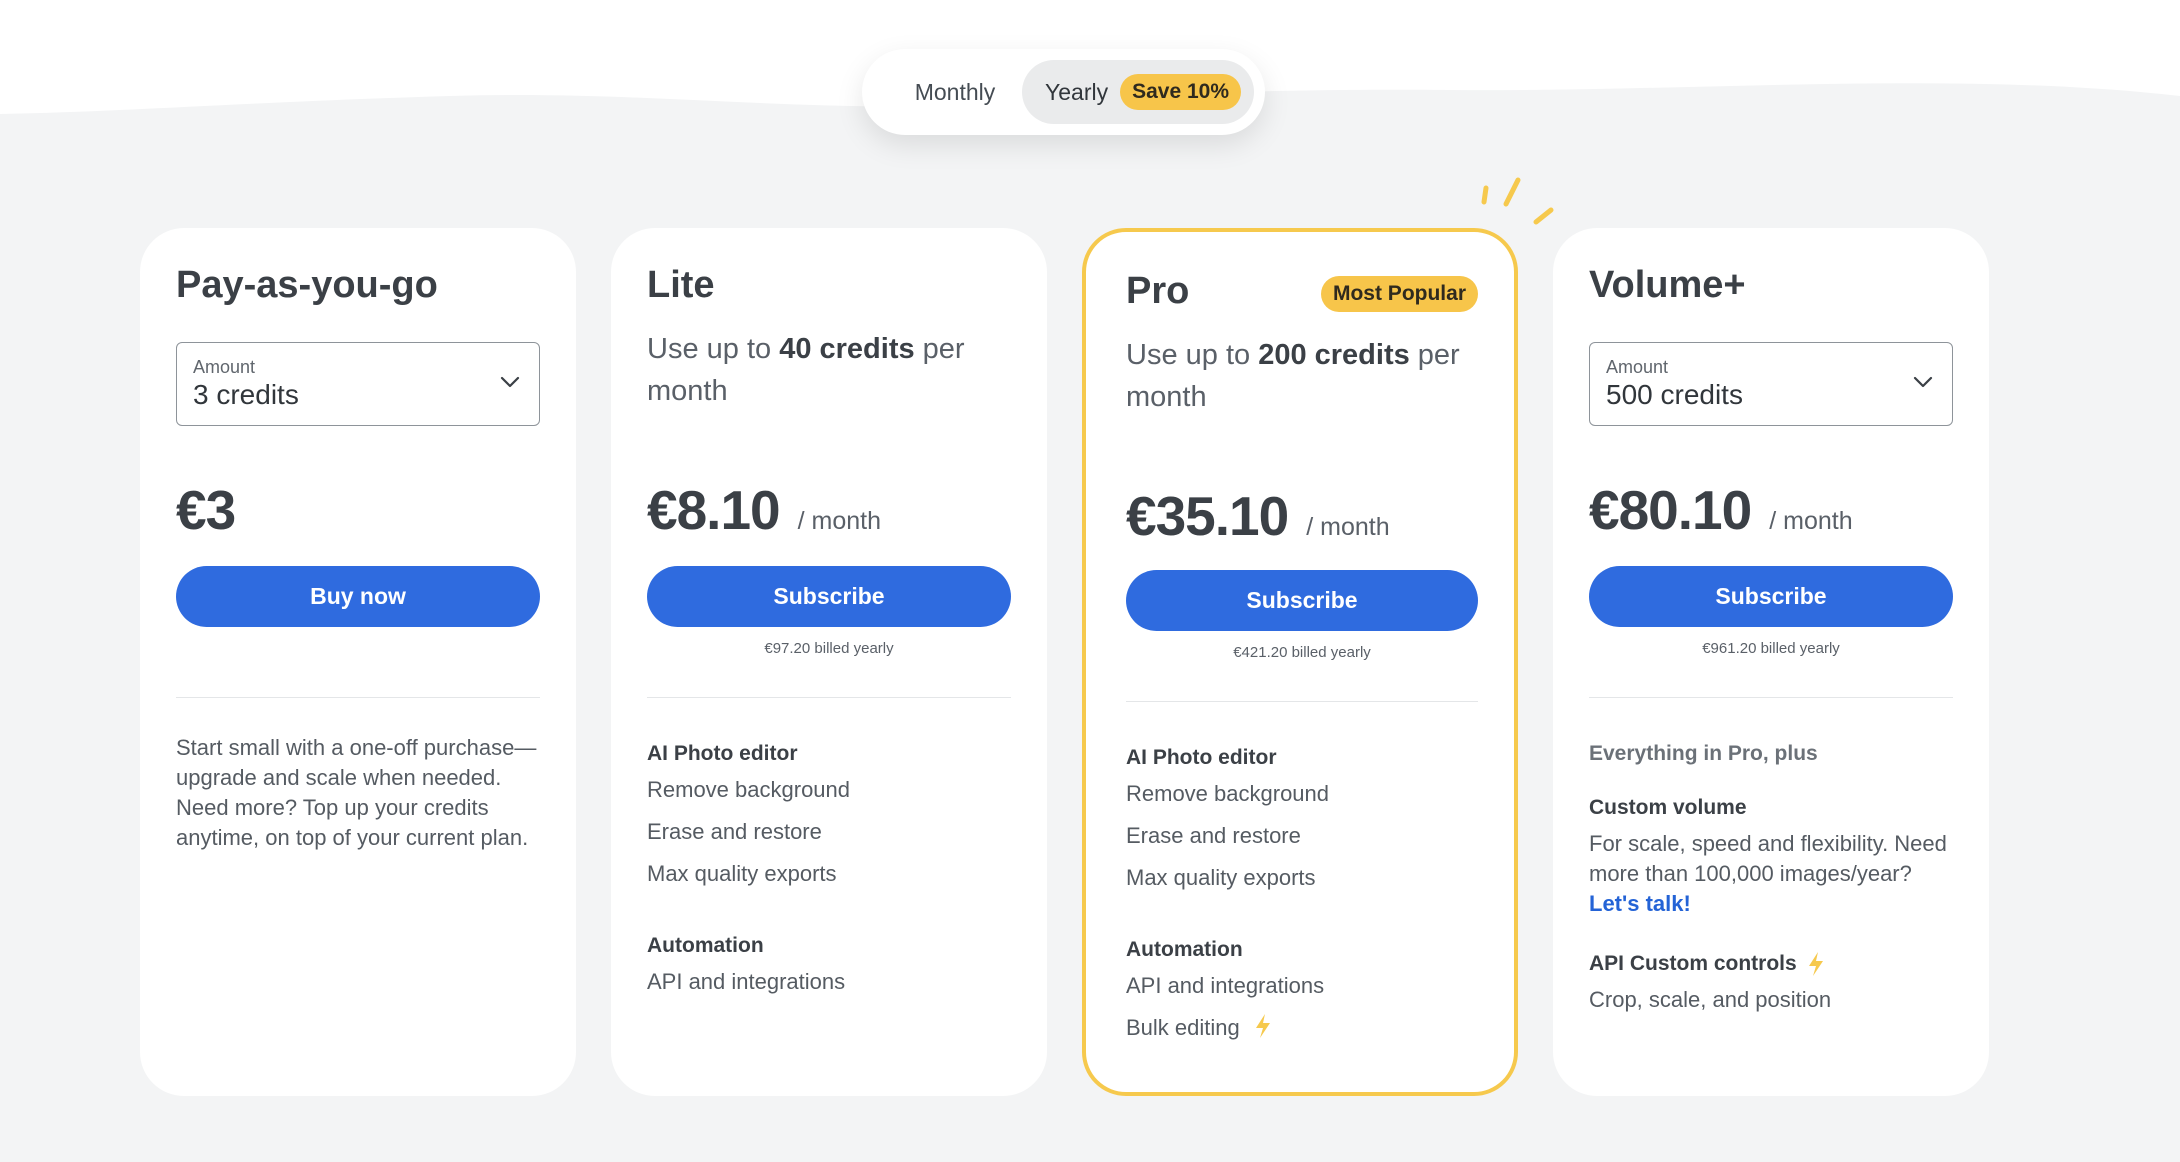  What do you see at coordinates (1399, 294) in the screenshot?
I see `most-popular-badge: Most Popular` at bounding box center [1399, 294].